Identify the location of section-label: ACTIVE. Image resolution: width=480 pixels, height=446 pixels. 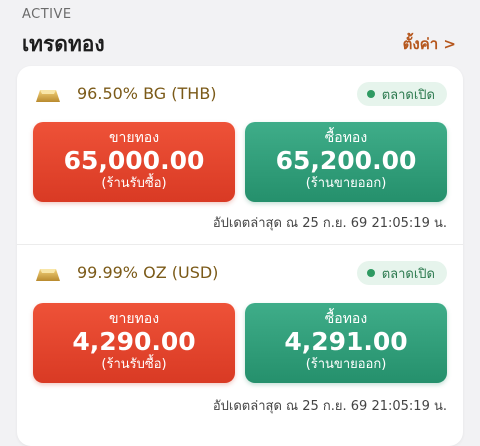
(47, 14).